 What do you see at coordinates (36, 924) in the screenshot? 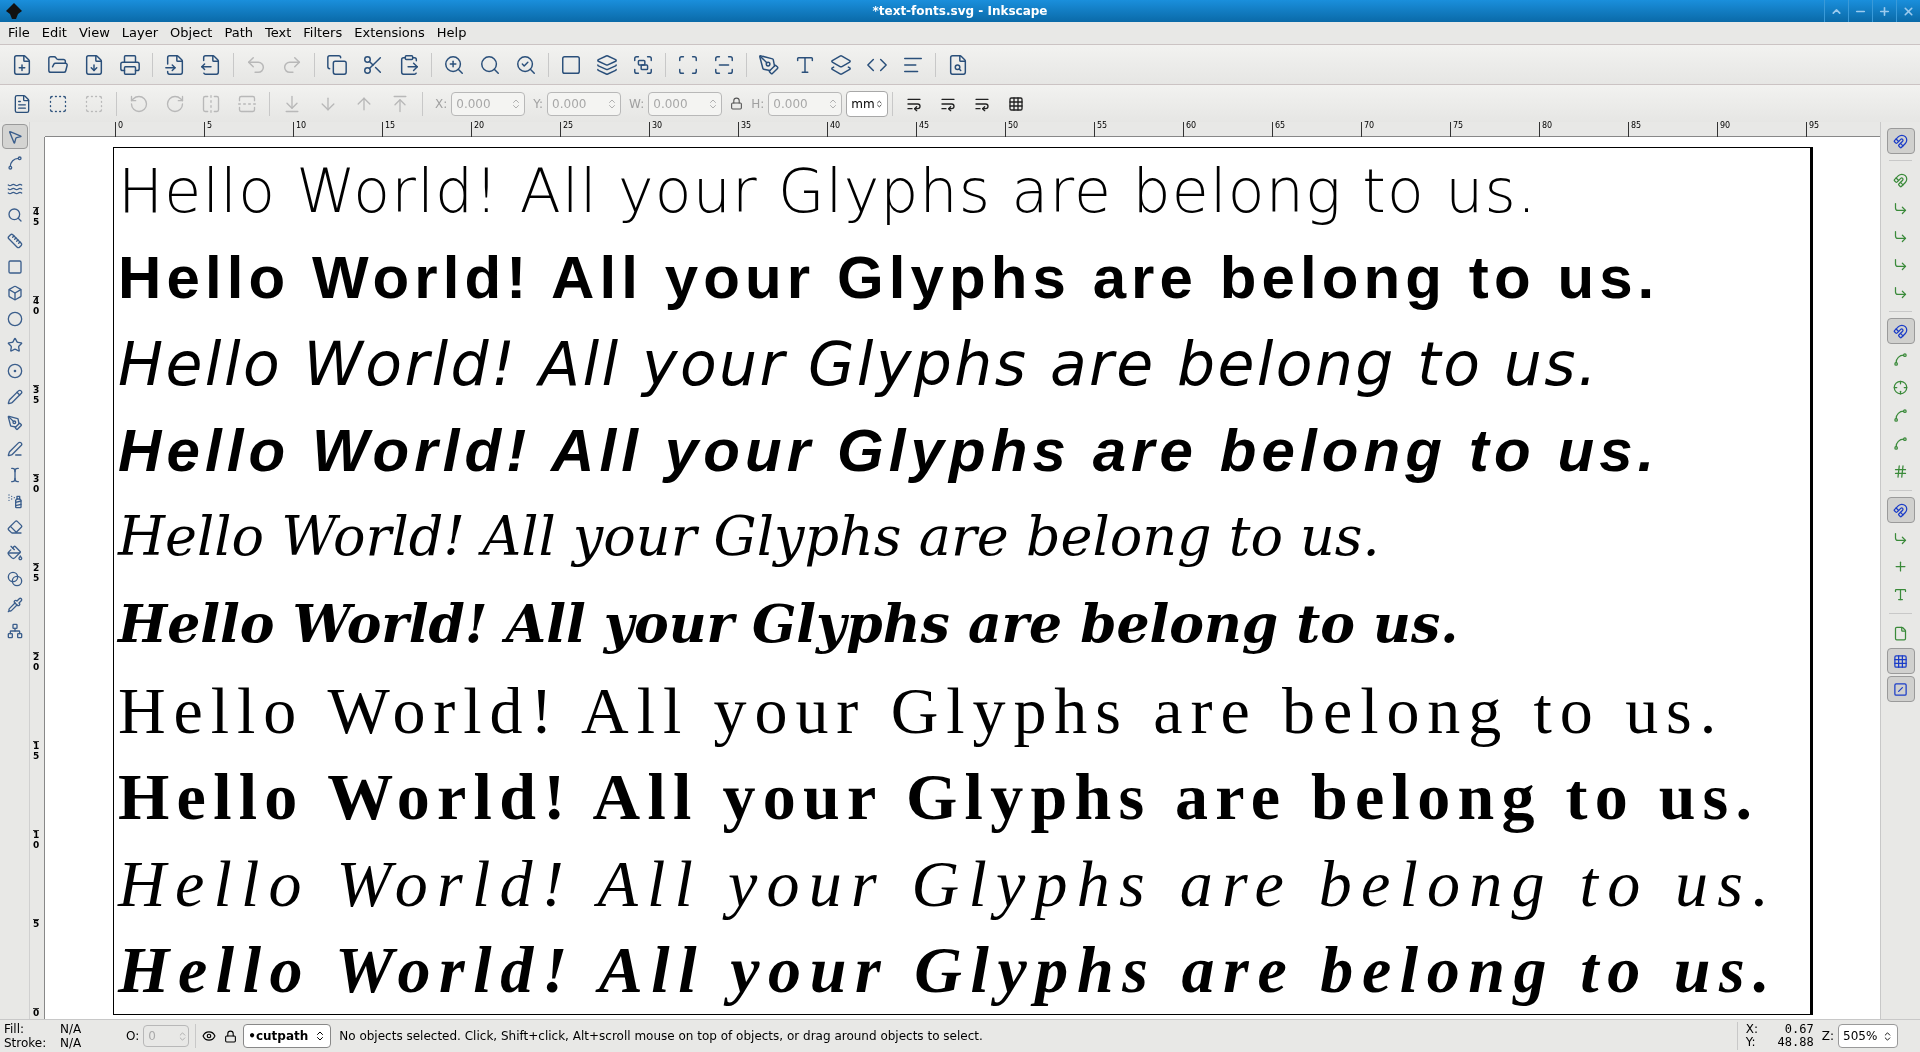
I see `ruler-label: 5` at bounding box center [36, 924].